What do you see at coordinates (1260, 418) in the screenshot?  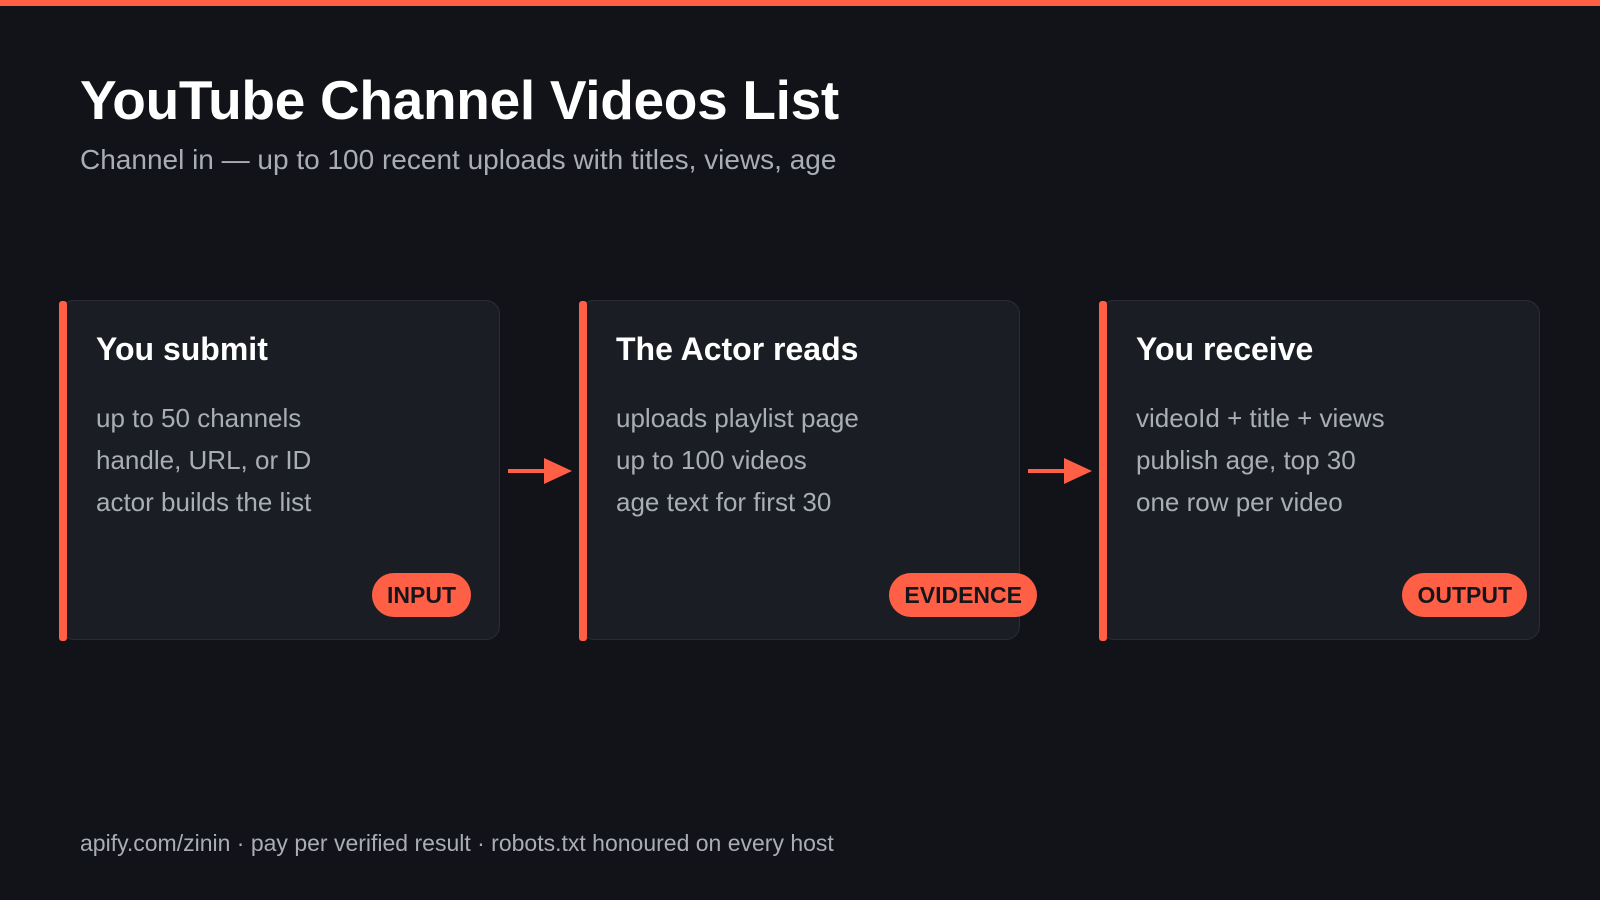 I see `card-line: videoId + title + views` at bounding box center [1260, 418].